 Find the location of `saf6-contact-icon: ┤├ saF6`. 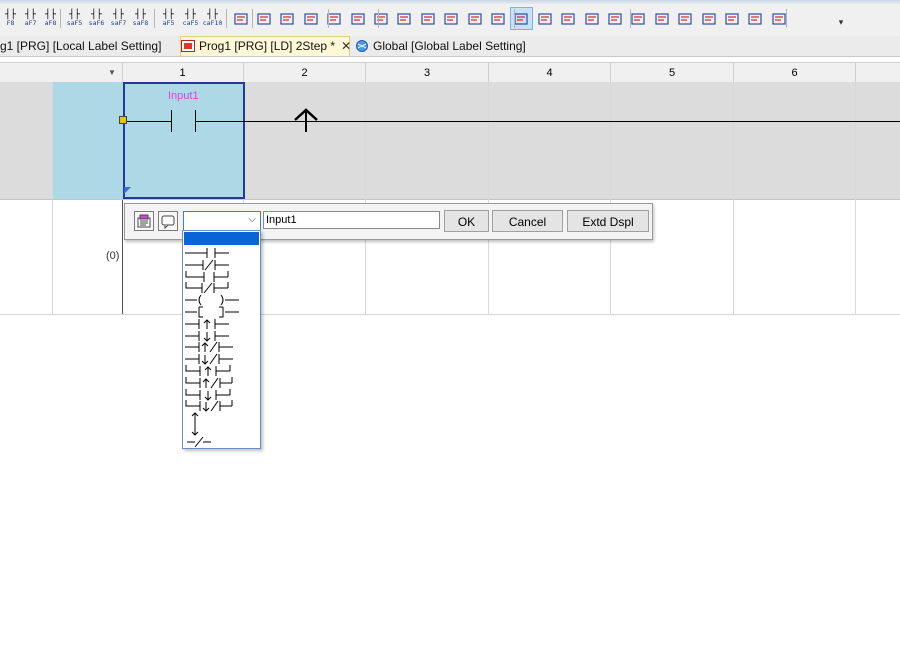

saf6-contact-icon: ┤├ saF6 is located at coordinates (96, 18).